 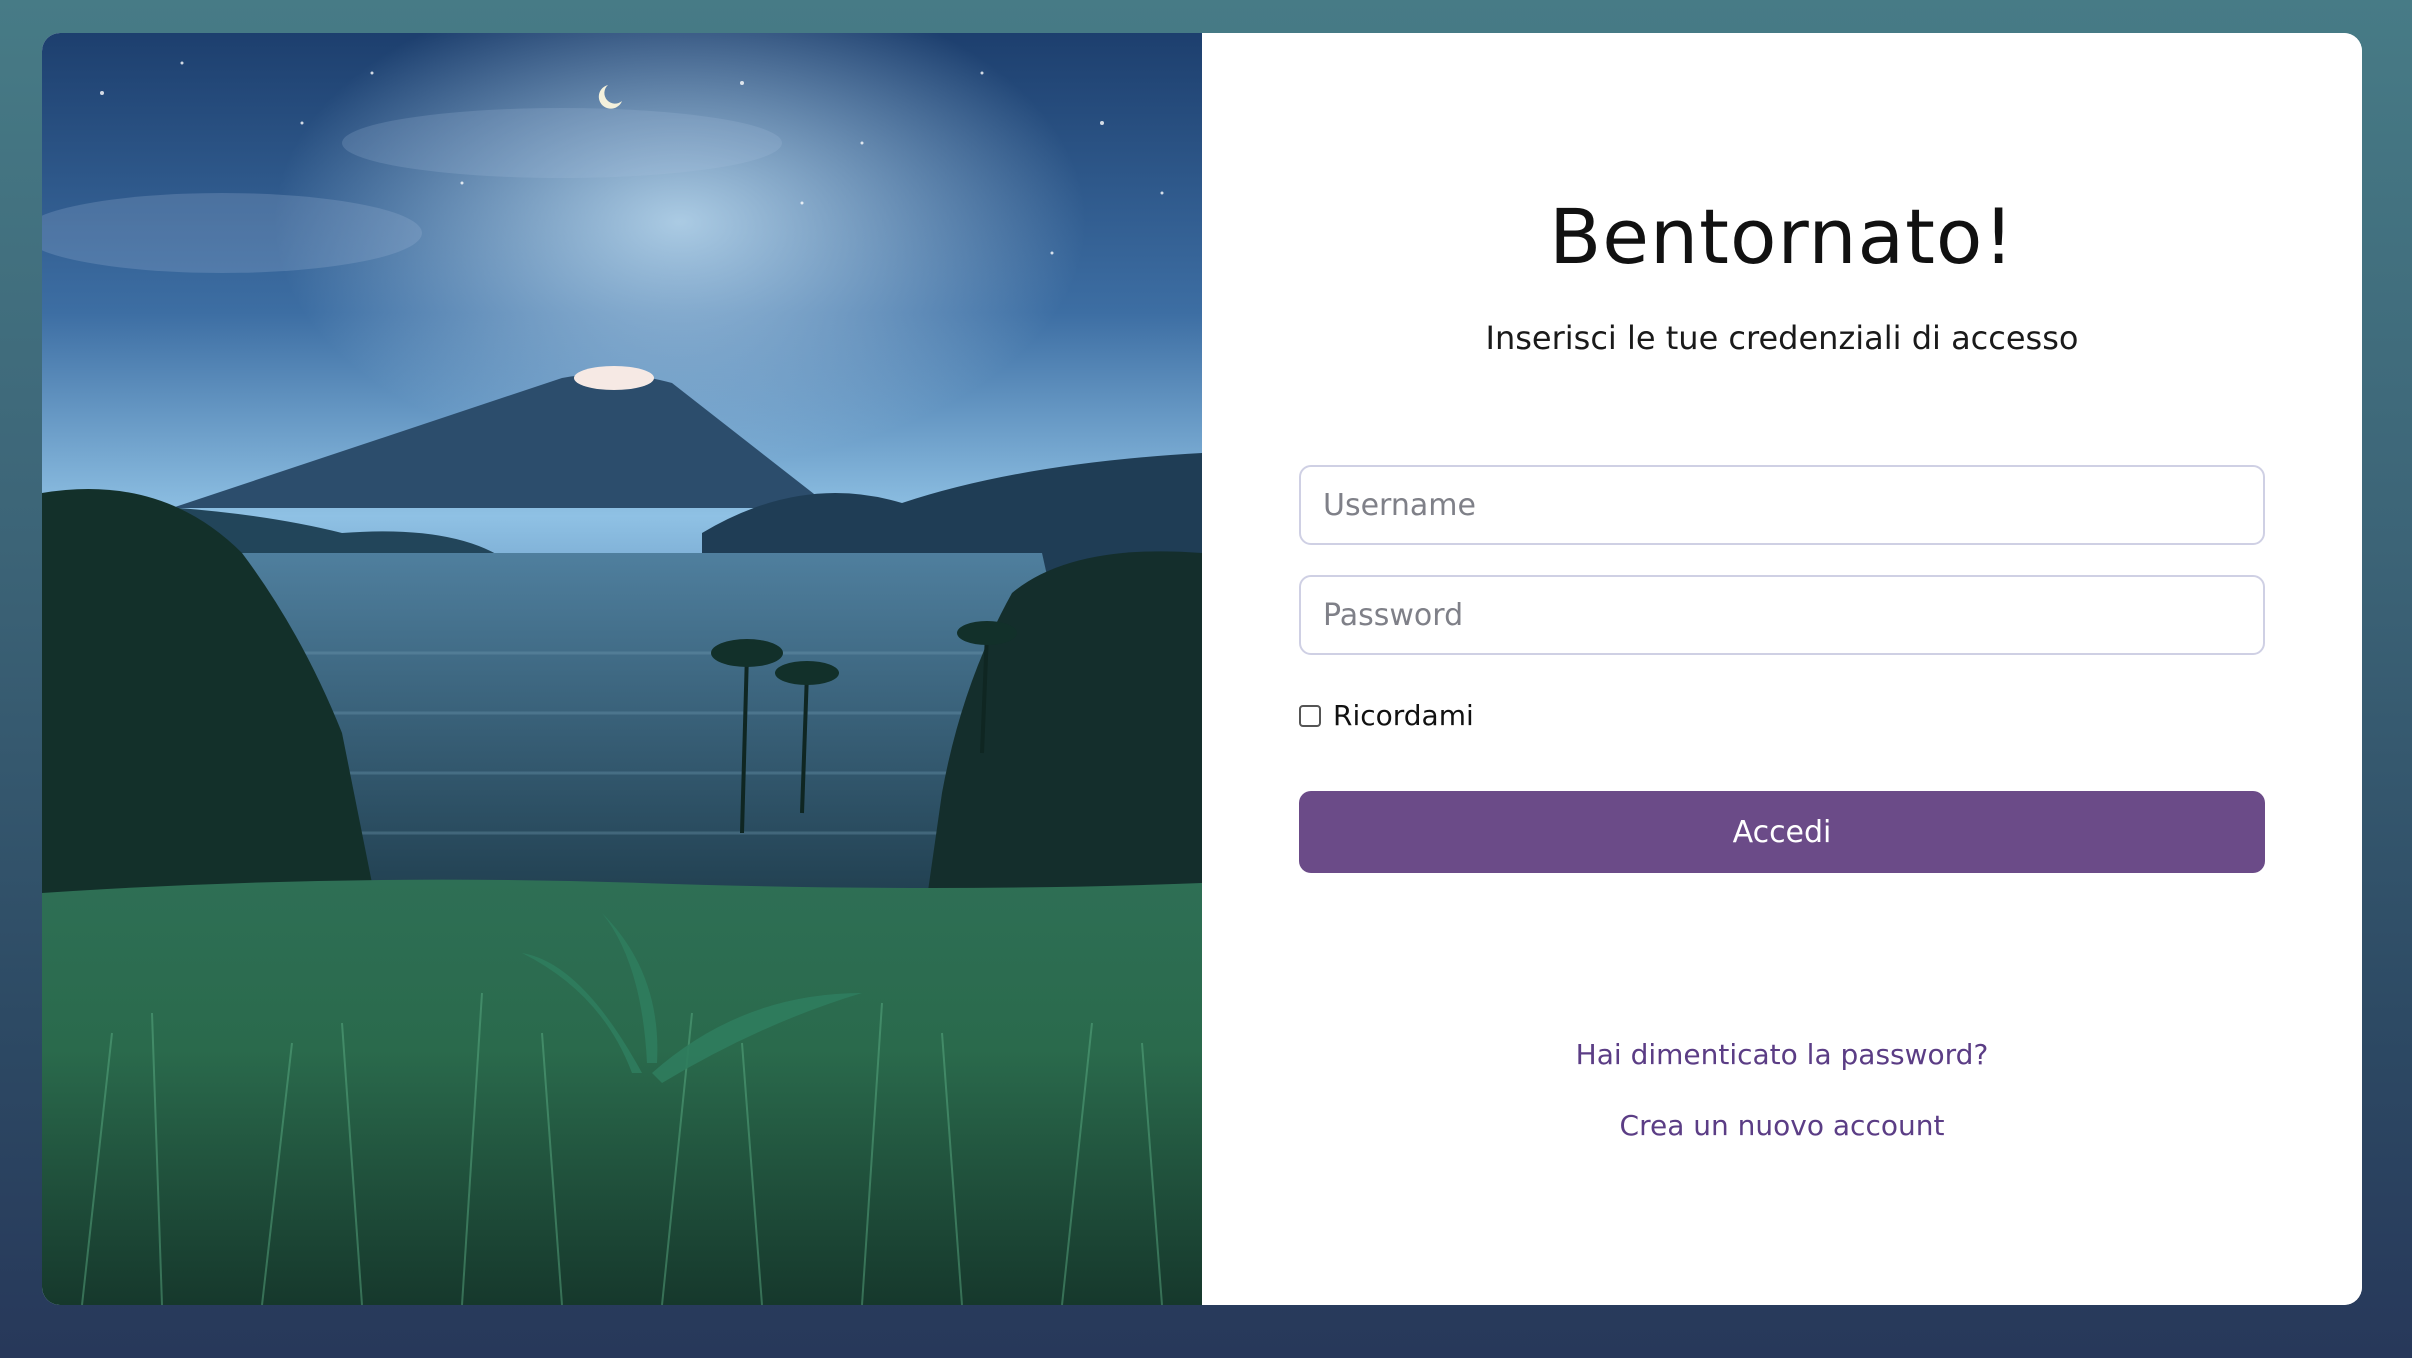 I want to click on remember-me: Ricordami, so click(x=1386, y=715).